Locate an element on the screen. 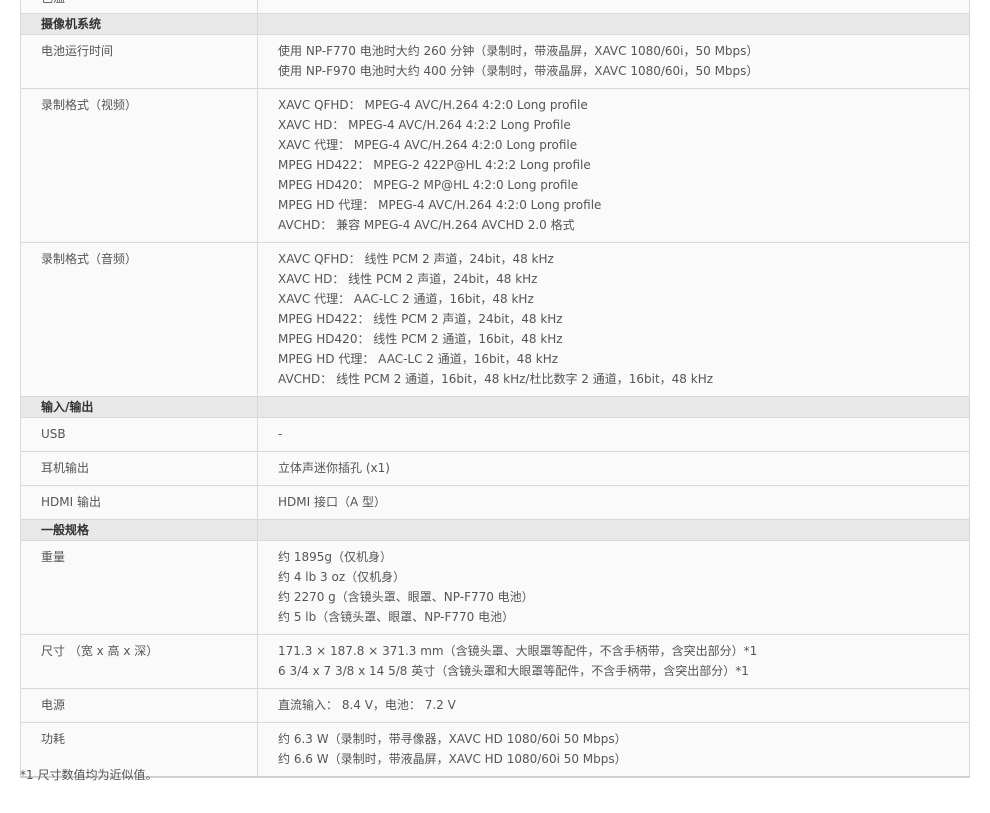 Image resolution: width=990 pixels, height=813 pixels. spec-row: 电源 直流输入： 8.4 V，电池： 7.2 V is located at coordinates (495, 705).